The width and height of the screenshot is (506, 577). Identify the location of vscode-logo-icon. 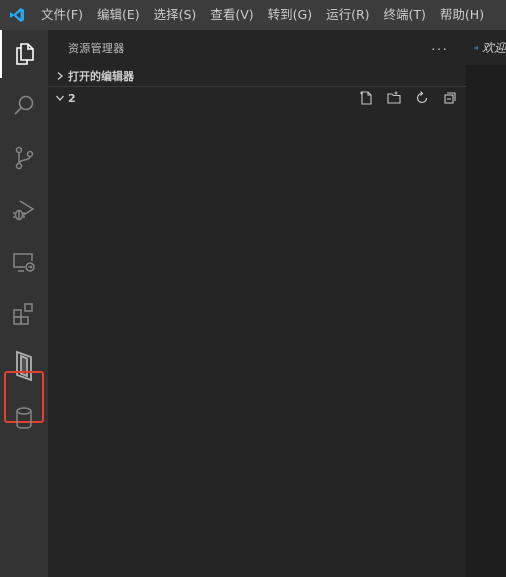
(17, 15).